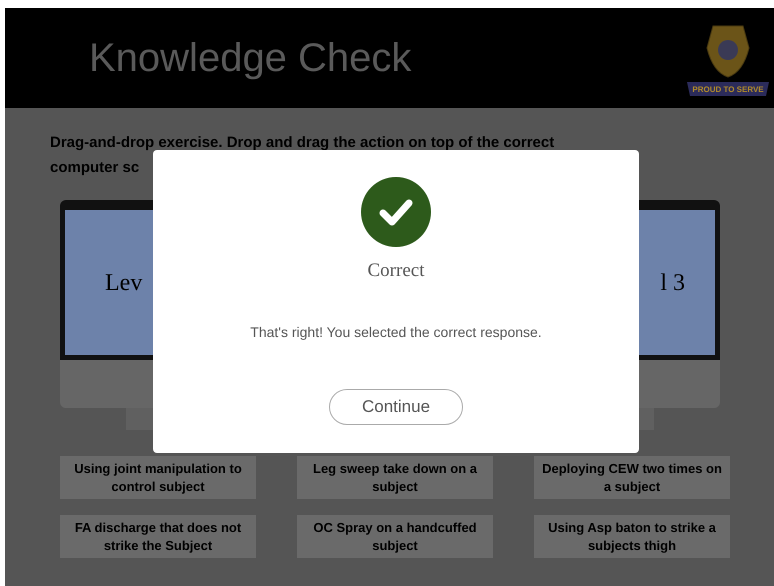  What do you see at coordinates (395, 536) in the screenshot?
I see `action-tile: OC Spray on a handcuffed subject` at bounding box center [395, 536].